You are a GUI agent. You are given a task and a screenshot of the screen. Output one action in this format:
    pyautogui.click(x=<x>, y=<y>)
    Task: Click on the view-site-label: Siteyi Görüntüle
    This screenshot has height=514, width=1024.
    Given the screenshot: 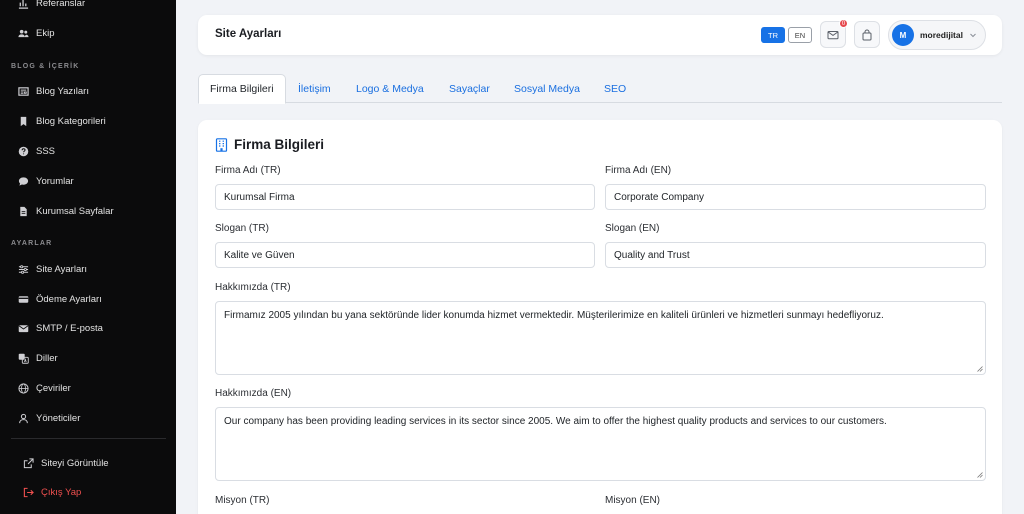 What is the action you would take?
    pyautogui.click(x=75, y=463)
    